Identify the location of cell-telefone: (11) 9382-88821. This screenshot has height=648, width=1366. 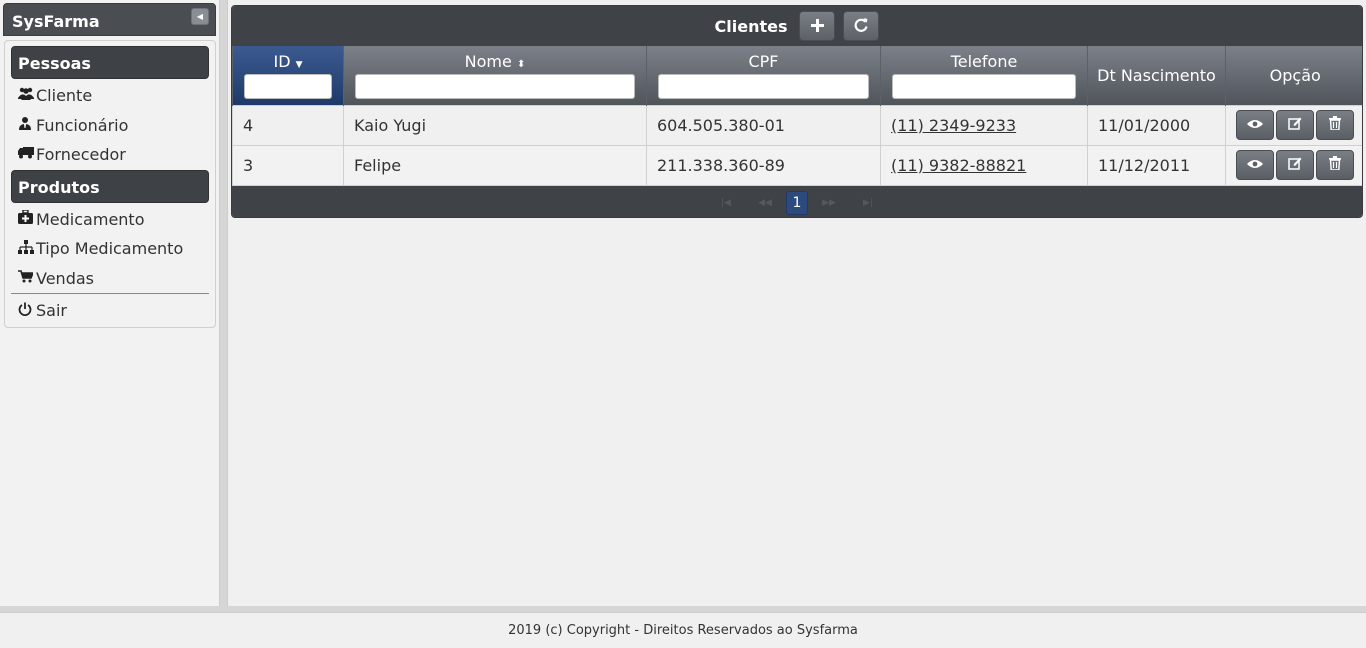
(984, 165).